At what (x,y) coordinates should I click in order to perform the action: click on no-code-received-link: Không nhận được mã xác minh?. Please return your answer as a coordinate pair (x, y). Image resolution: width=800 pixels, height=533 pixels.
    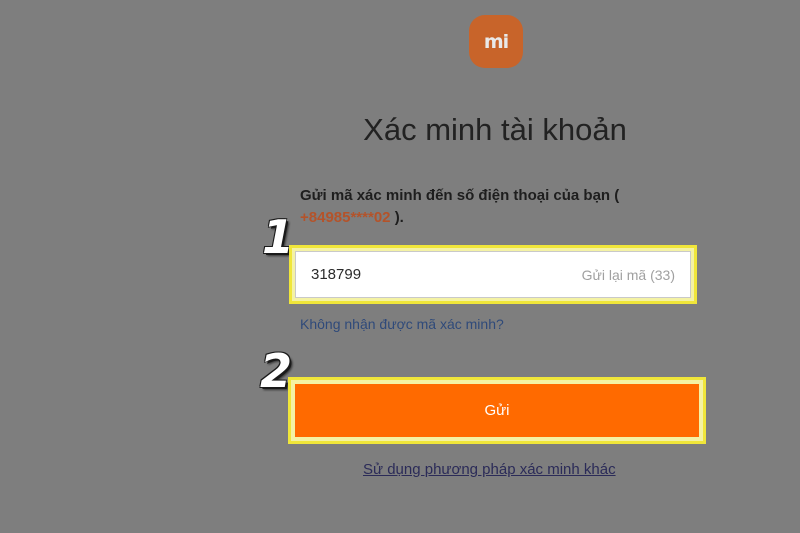
    Looking at the image, I should click on (402, 324).